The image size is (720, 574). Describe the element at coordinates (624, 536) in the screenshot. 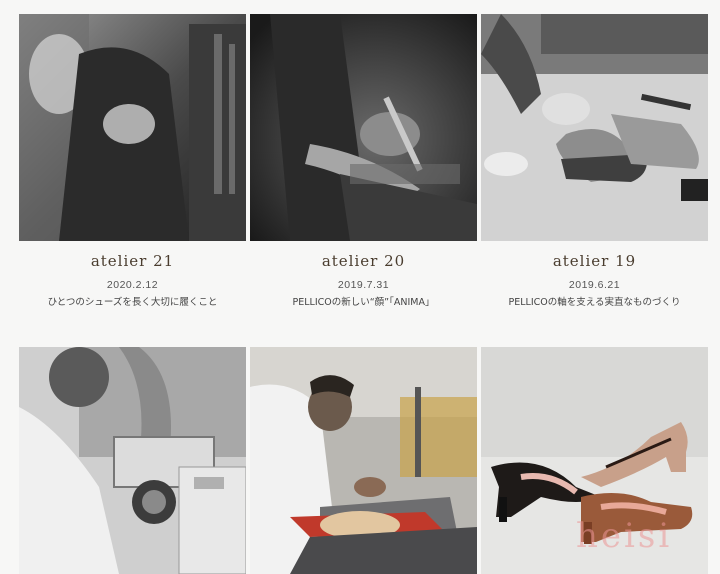

I see `watermark-text: heisi` at that location.